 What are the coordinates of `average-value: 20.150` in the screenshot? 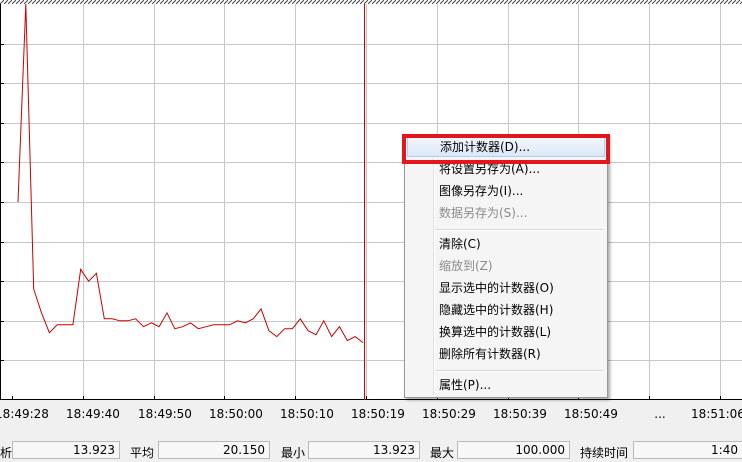 It's located at (214, 450).